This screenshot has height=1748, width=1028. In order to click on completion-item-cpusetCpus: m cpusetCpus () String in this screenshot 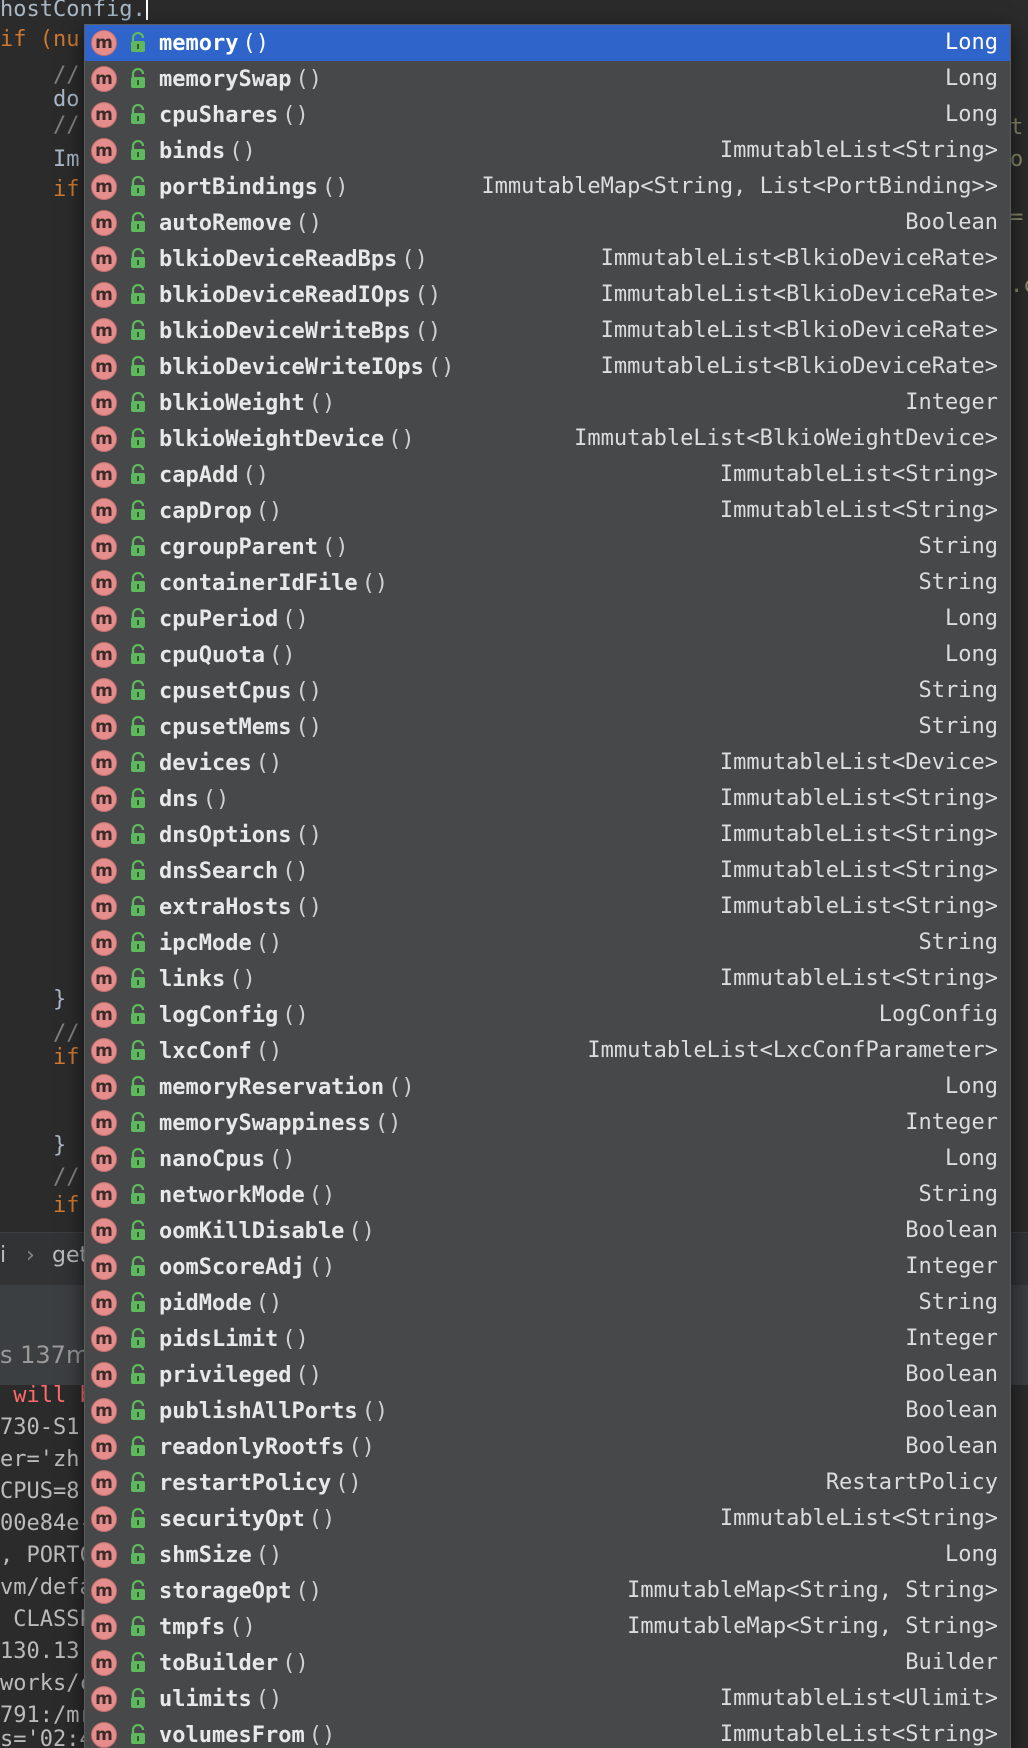, I will do `click(547, 691)`.